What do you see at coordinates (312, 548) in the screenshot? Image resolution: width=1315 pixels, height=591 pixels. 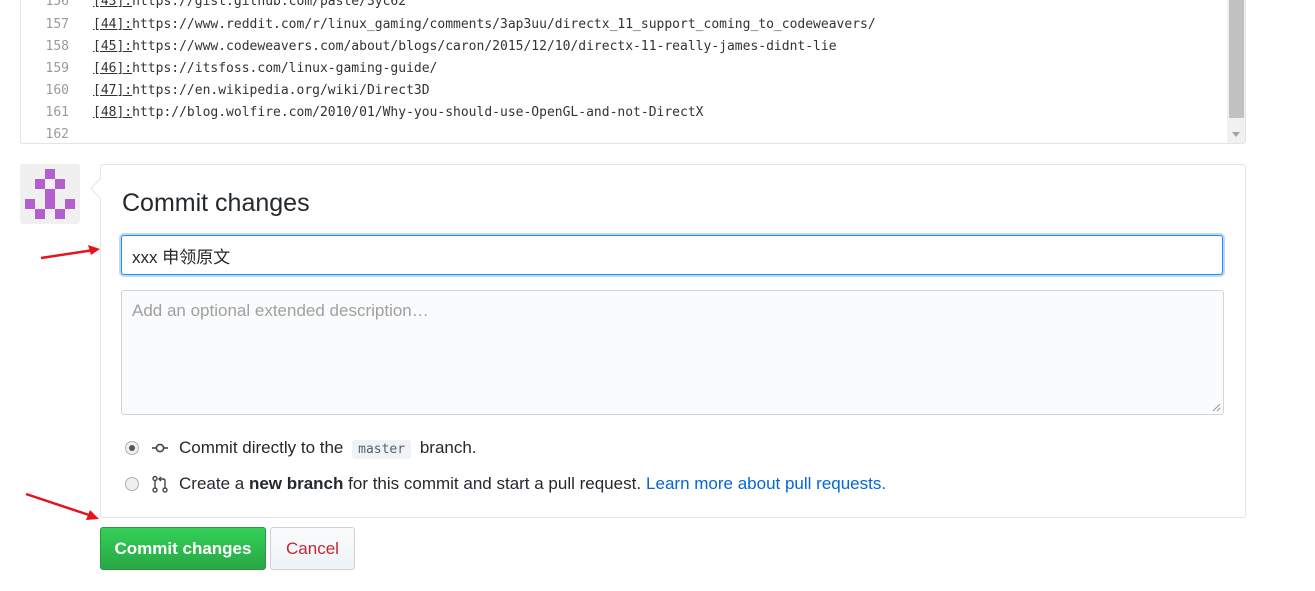 I see `cancel-button: Cancel` at bounding box center [312, 548].